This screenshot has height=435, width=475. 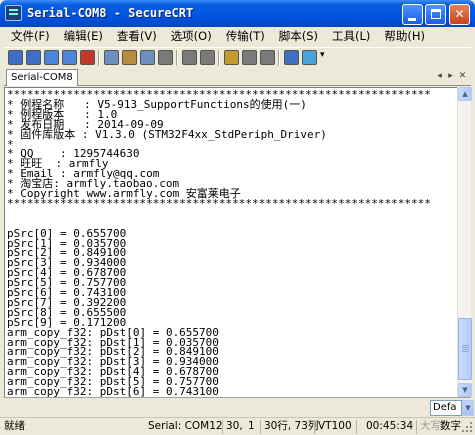 I want to click on print-selection-icon, so click(x=207, y=57).